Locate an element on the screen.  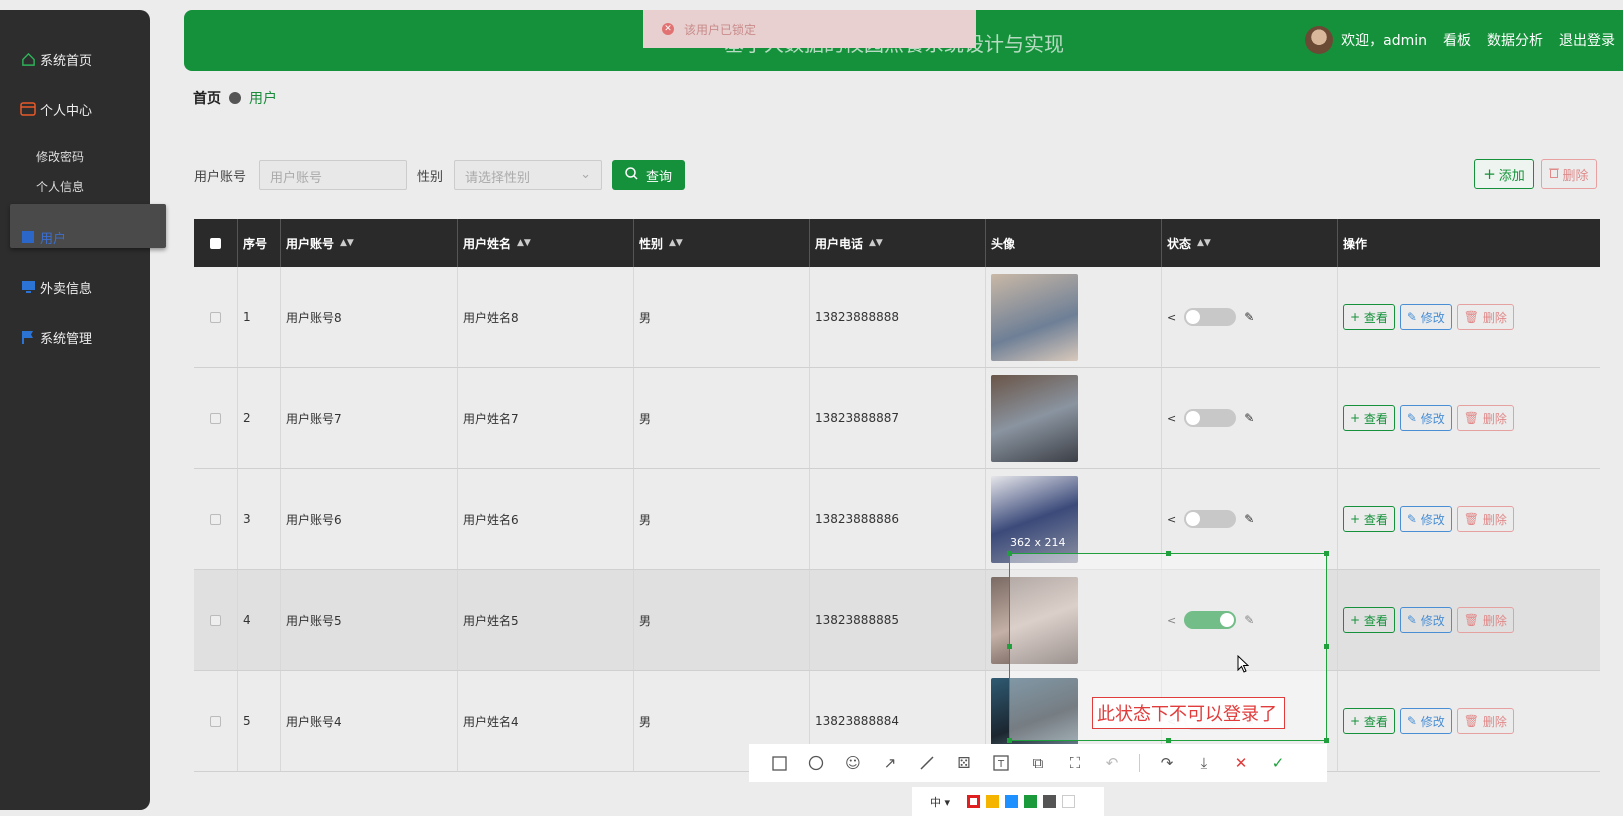
add-button: + 添加 is located at coordinates (1504, 174).